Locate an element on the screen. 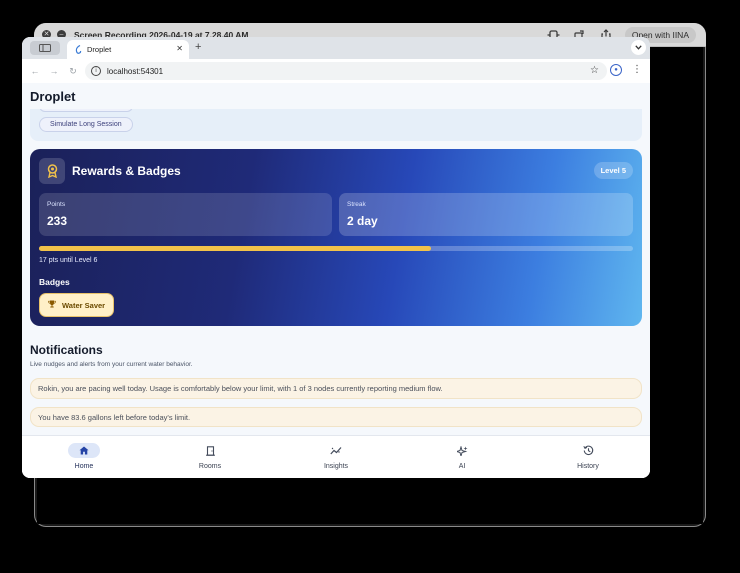 The height and width of the screenshot is (573, 740). tab-droplet: Droplet ✕ is located at coordinates (128, 49).